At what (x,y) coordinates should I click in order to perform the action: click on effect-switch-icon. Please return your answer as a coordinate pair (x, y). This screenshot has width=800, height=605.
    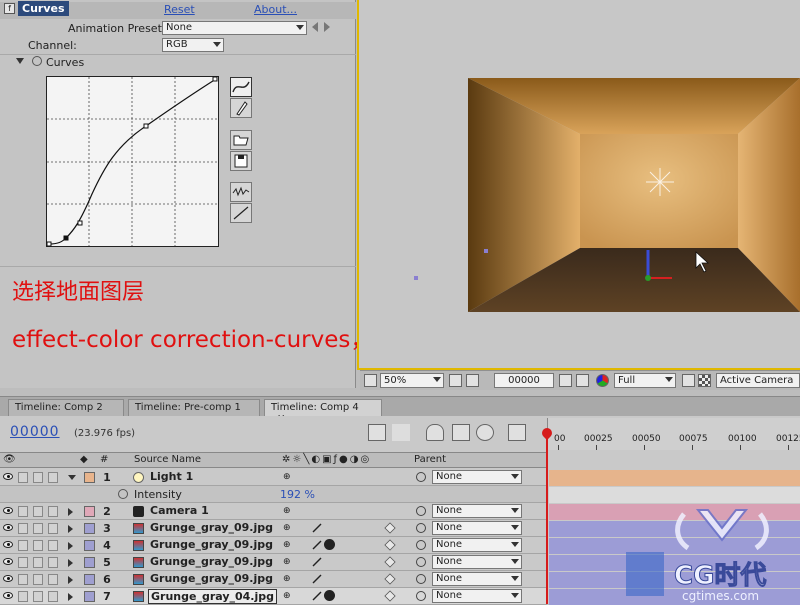
    Looking at the image, I should click on (329, 544).